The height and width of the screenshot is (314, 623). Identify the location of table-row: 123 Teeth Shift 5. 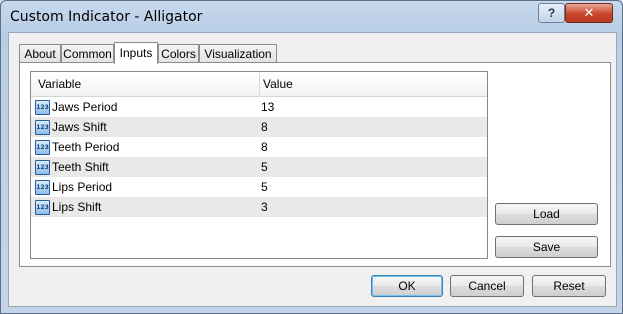
(259, 167).